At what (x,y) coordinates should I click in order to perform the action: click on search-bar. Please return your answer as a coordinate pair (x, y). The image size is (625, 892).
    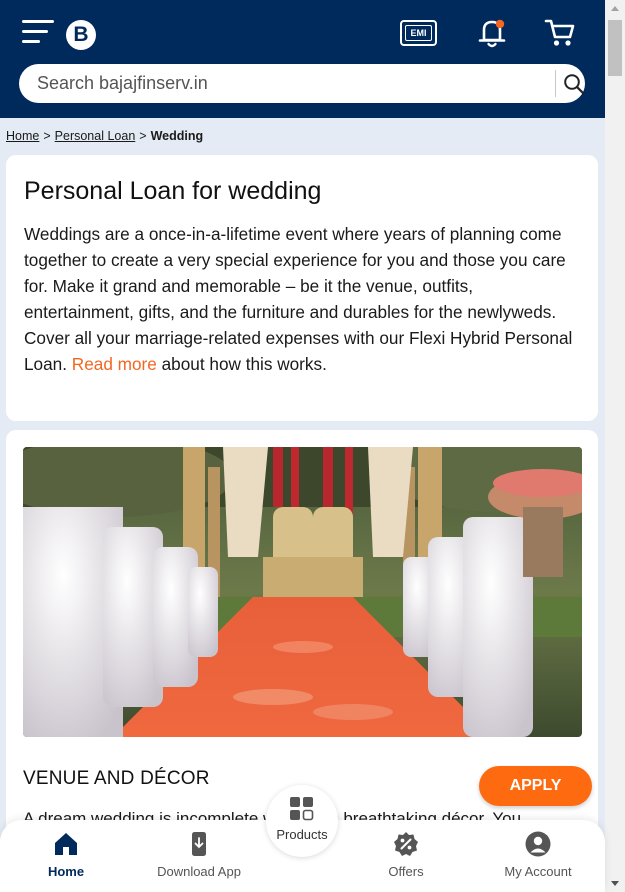
    Looking at the image, I should click on (302, 83).